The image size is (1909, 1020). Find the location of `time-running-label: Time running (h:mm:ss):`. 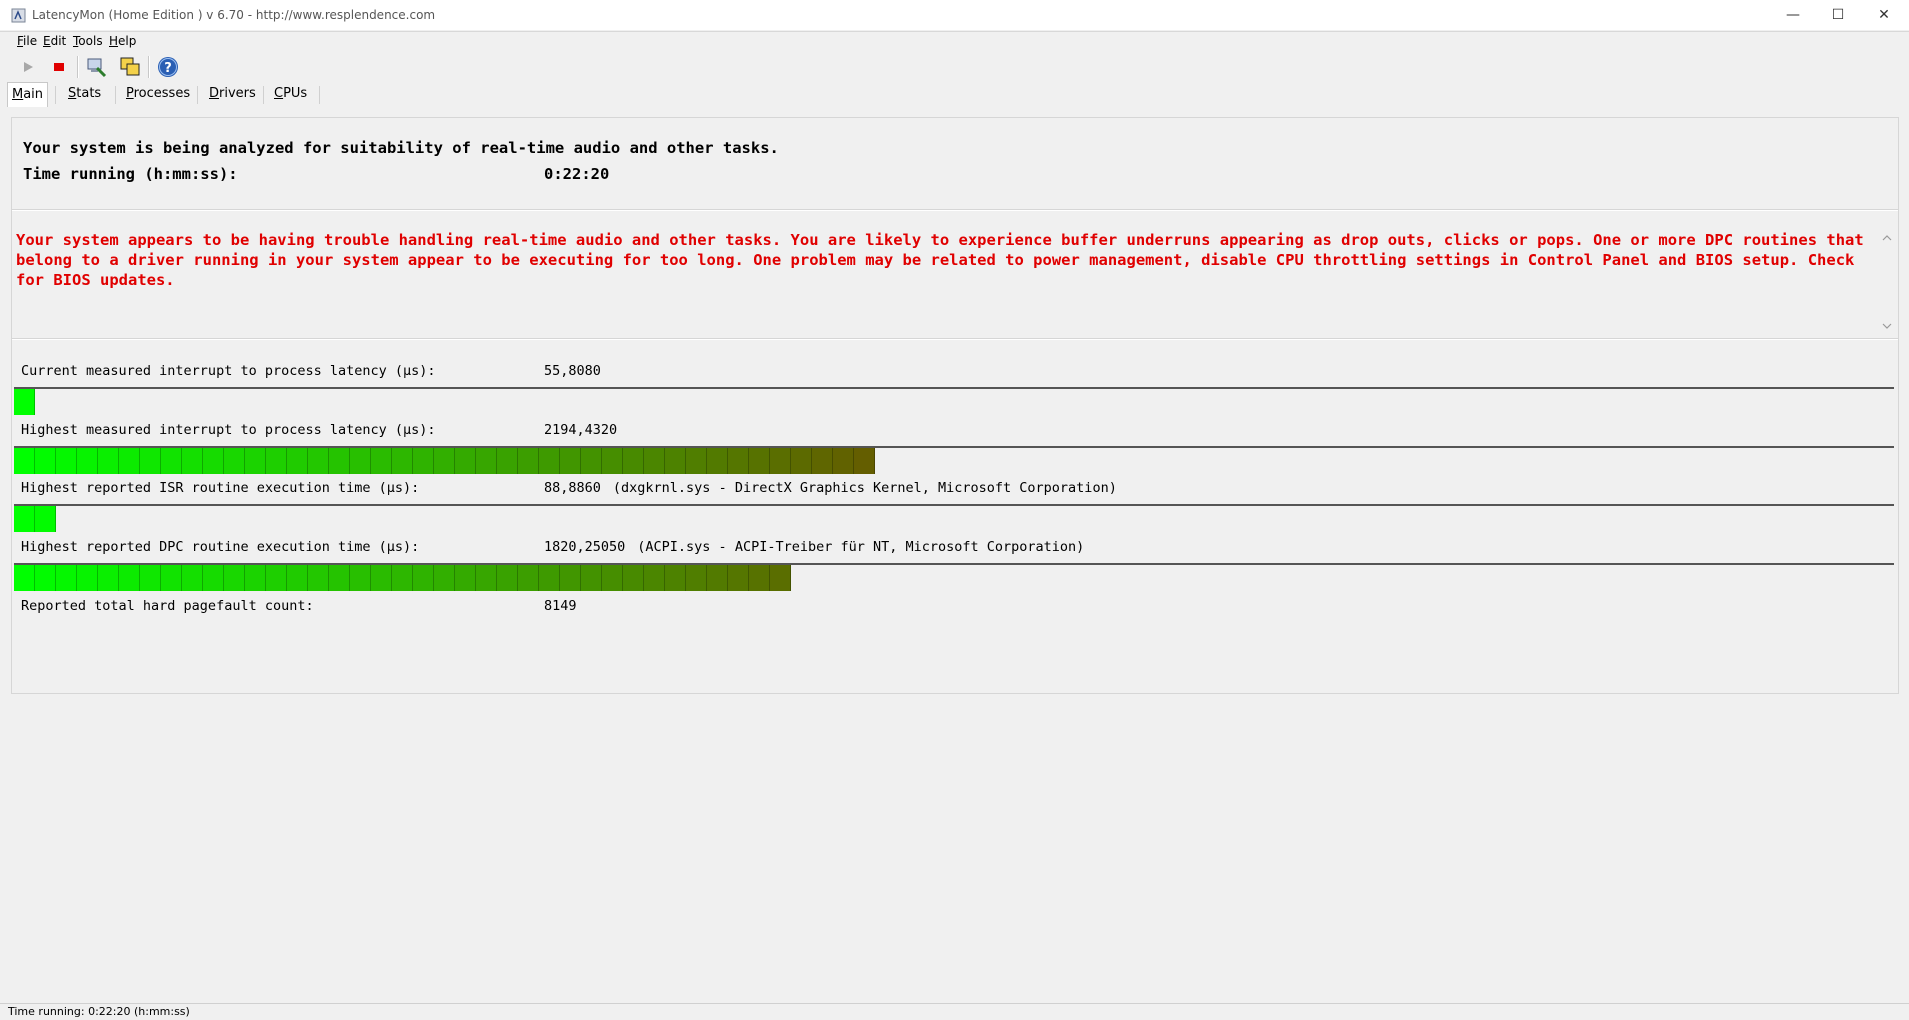

time-running-label: Time running (h:mm:ss): is located at coordinates (130, 174).